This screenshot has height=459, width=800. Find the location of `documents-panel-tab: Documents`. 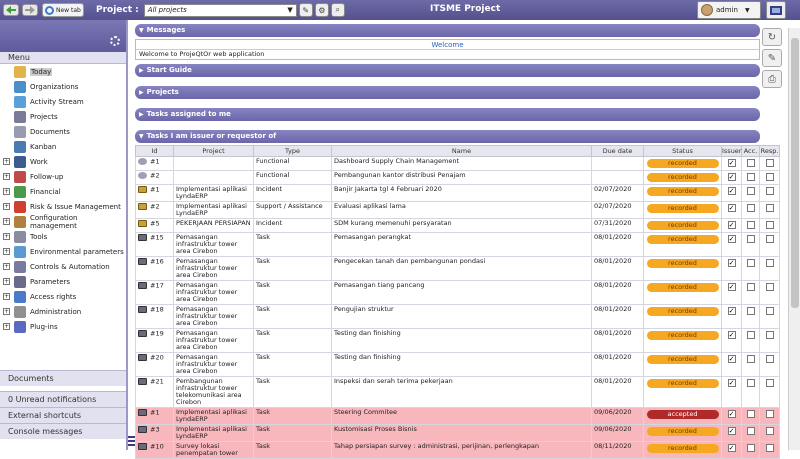

documents-panel-tab: Documents is located at coordinates (63, 378).